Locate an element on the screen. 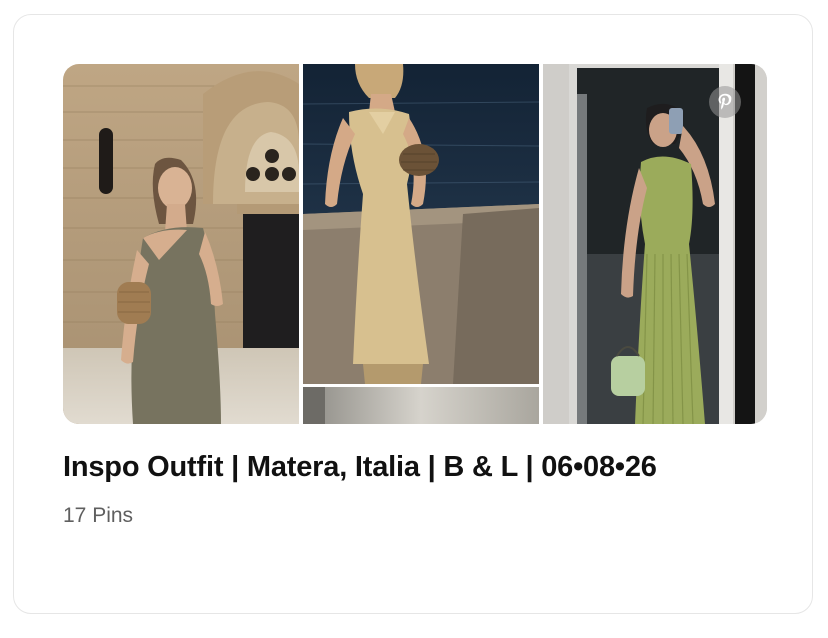 The image size is (828, 638). pinterest-logo-icon is located at coordinates (725, 102).